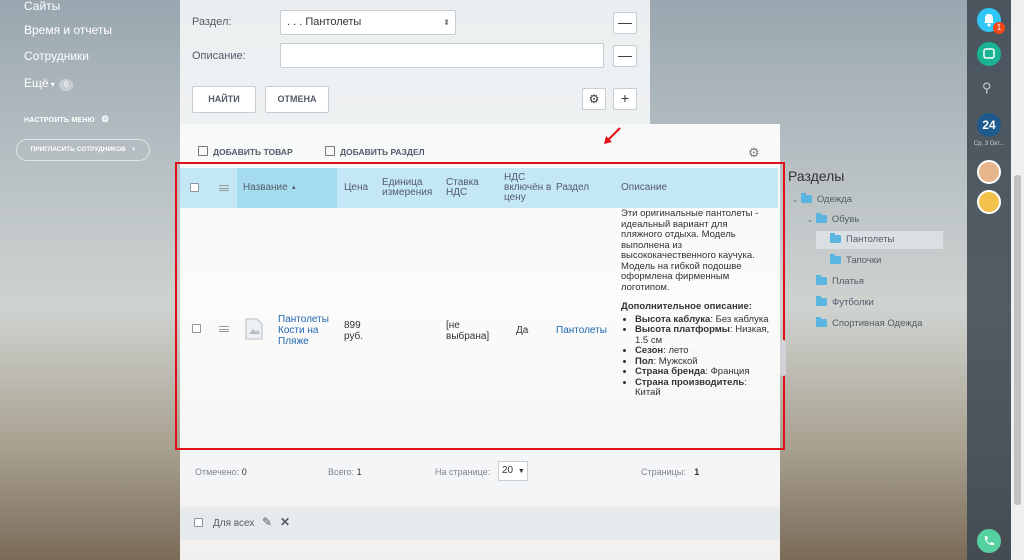  I want to click on tree-item-platya: Платья, so click(840, 282).